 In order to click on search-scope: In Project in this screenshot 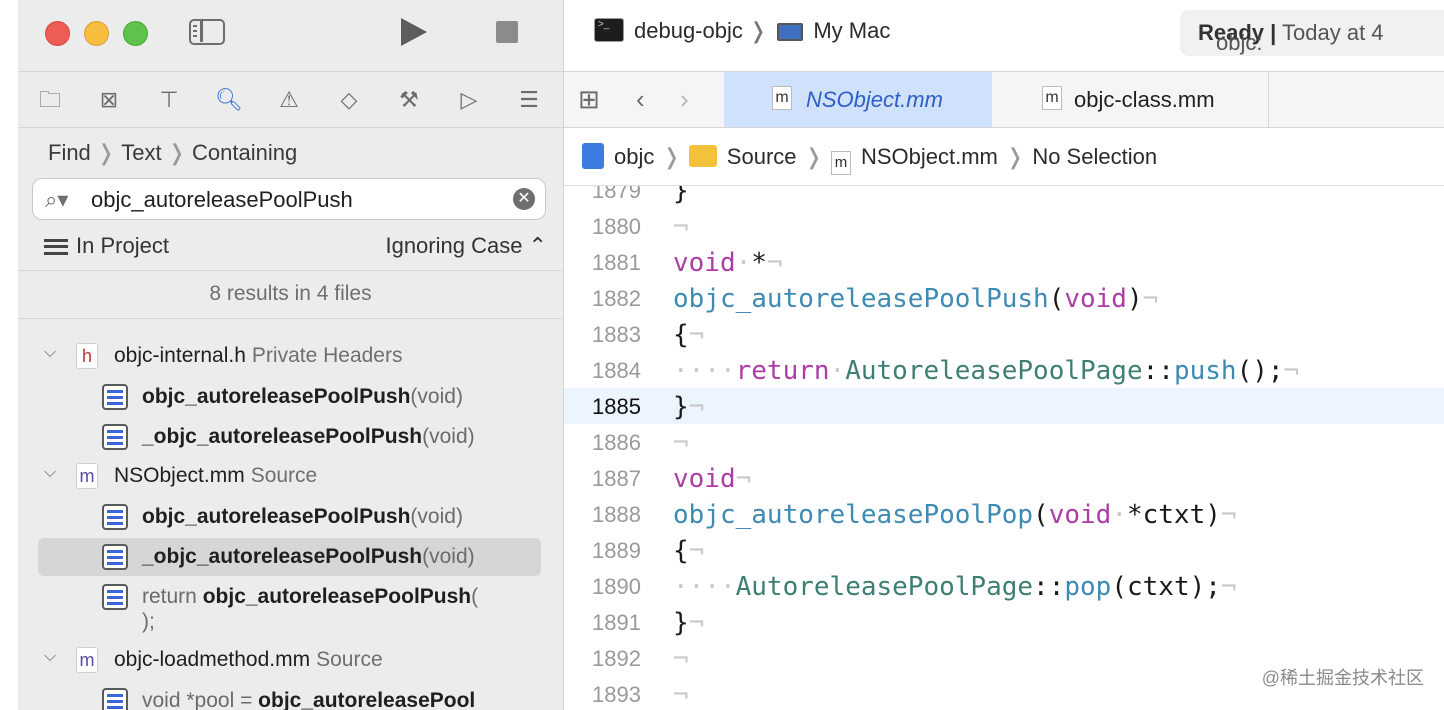, I will do `click(106, 246)`.